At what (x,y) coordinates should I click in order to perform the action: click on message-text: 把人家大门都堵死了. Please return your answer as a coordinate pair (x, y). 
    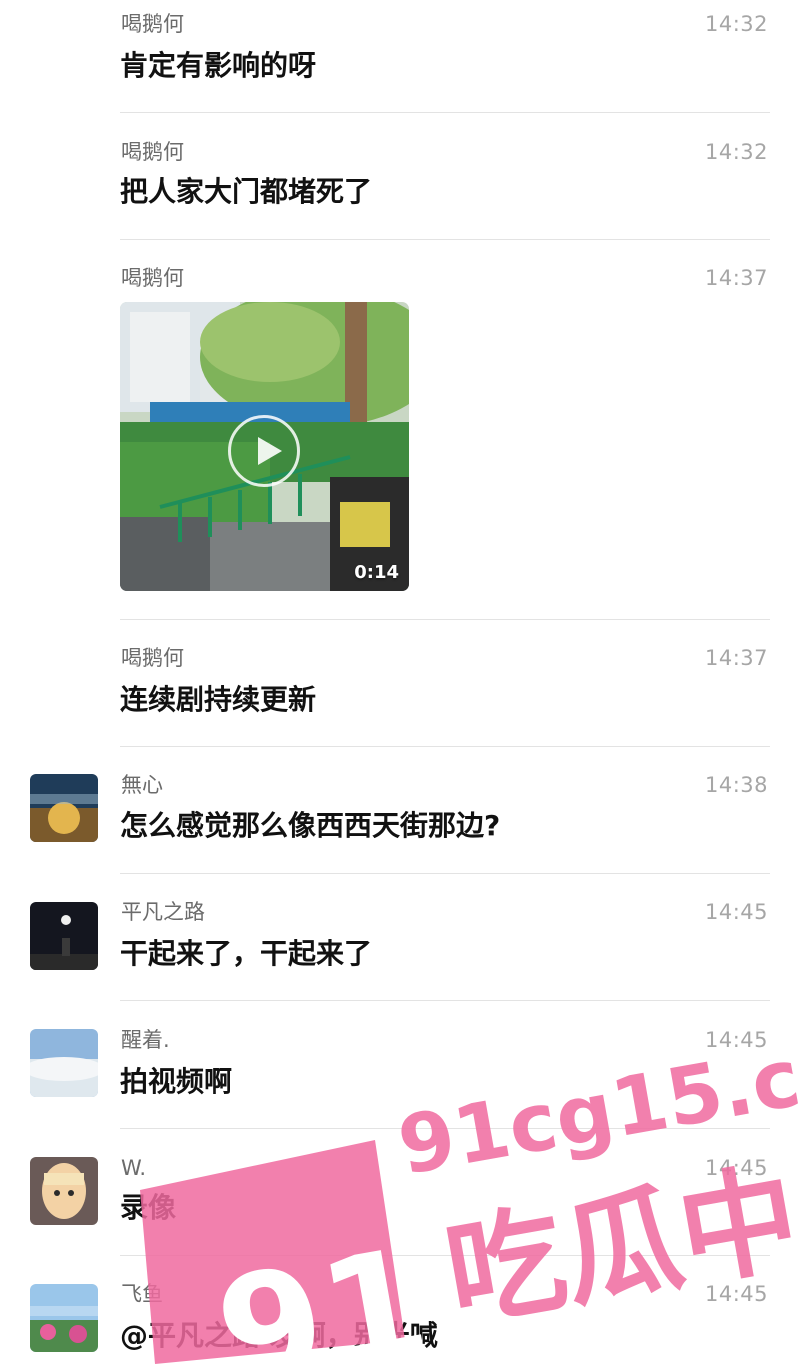
    Looking at the image, I should click on (246, 192).